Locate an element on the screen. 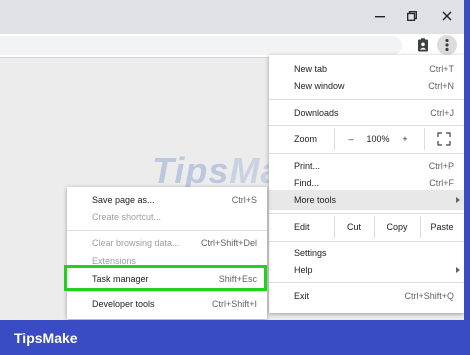 This screenshot has width=470, height=355. menu-button is located at coordinates (447, 45).